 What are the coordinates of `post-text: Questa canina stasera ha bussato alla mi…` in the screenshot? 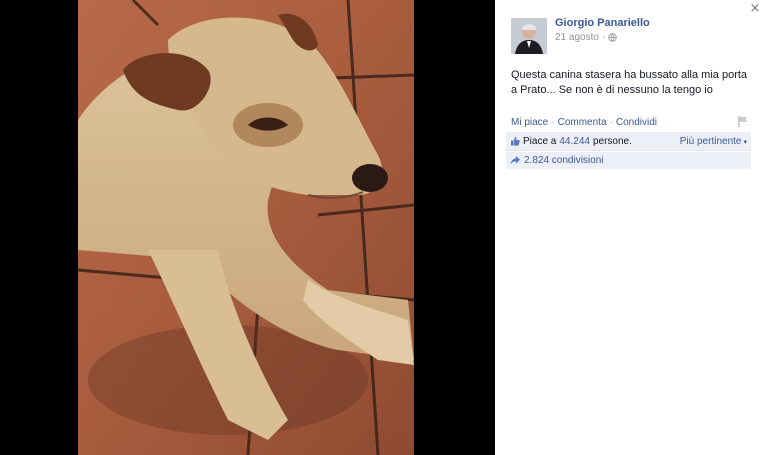 It's located at (629, 82).